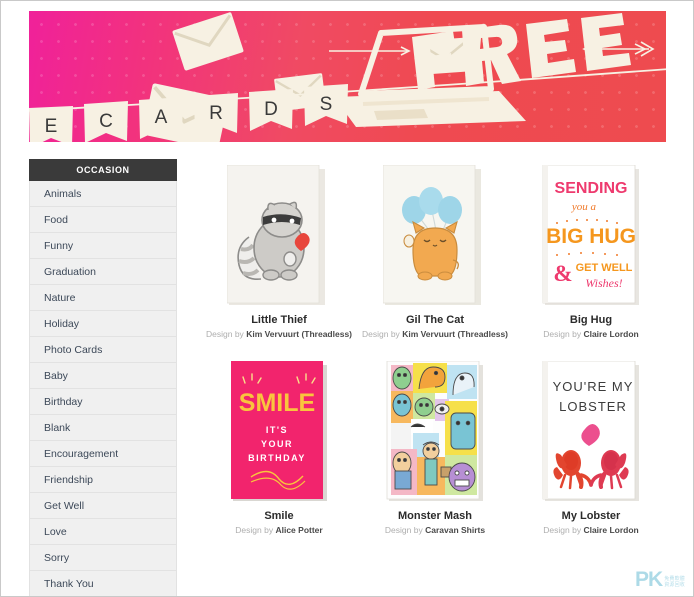 The height and width of the screenshot is (597, 694). I want to click on sidebar-item-funny: Funny, so click(103, 246).